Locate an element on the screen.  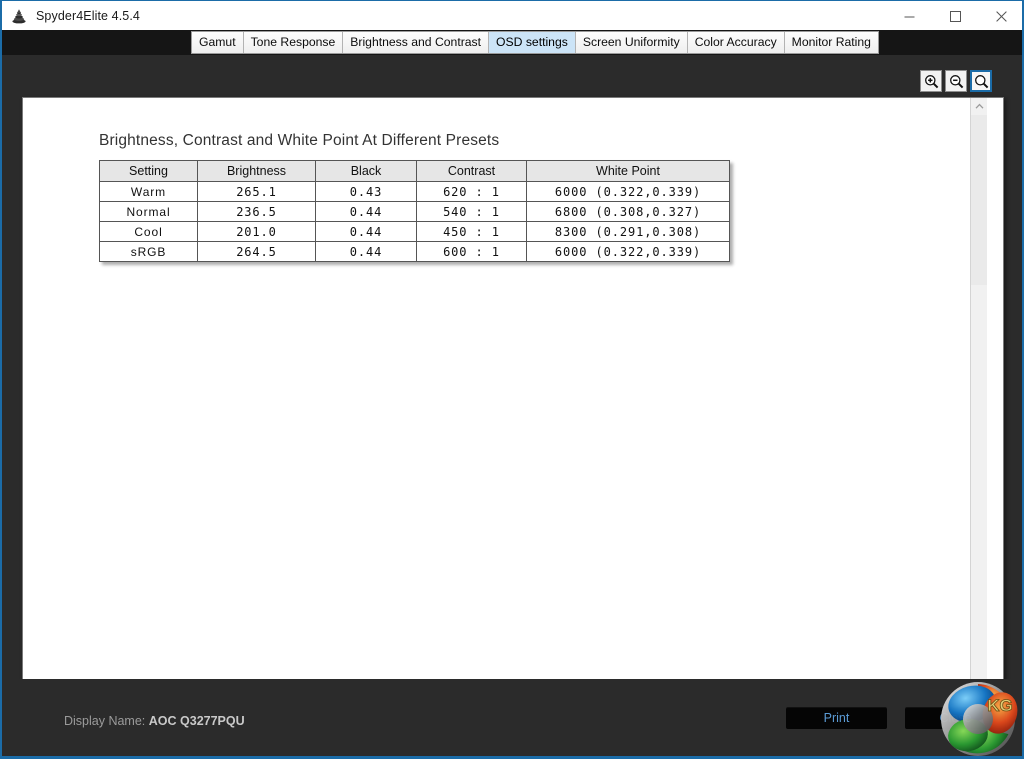
tab-tone-response: Tone Response is located at coordinates (293, 42).